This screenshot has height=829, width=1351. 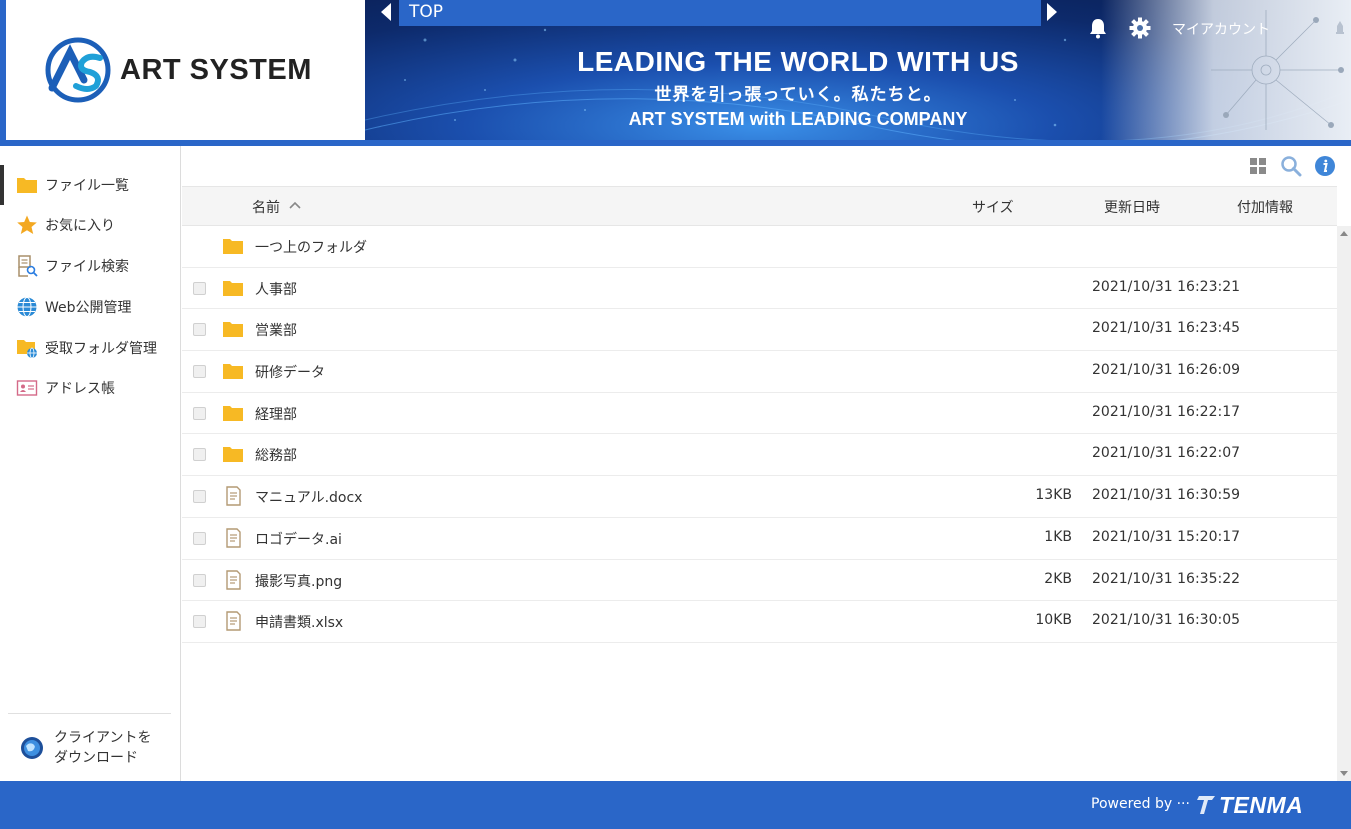 I want to click on banner-subheadline: 世界を引っ張っていく。私たちと。, so click(x=798, y=95).